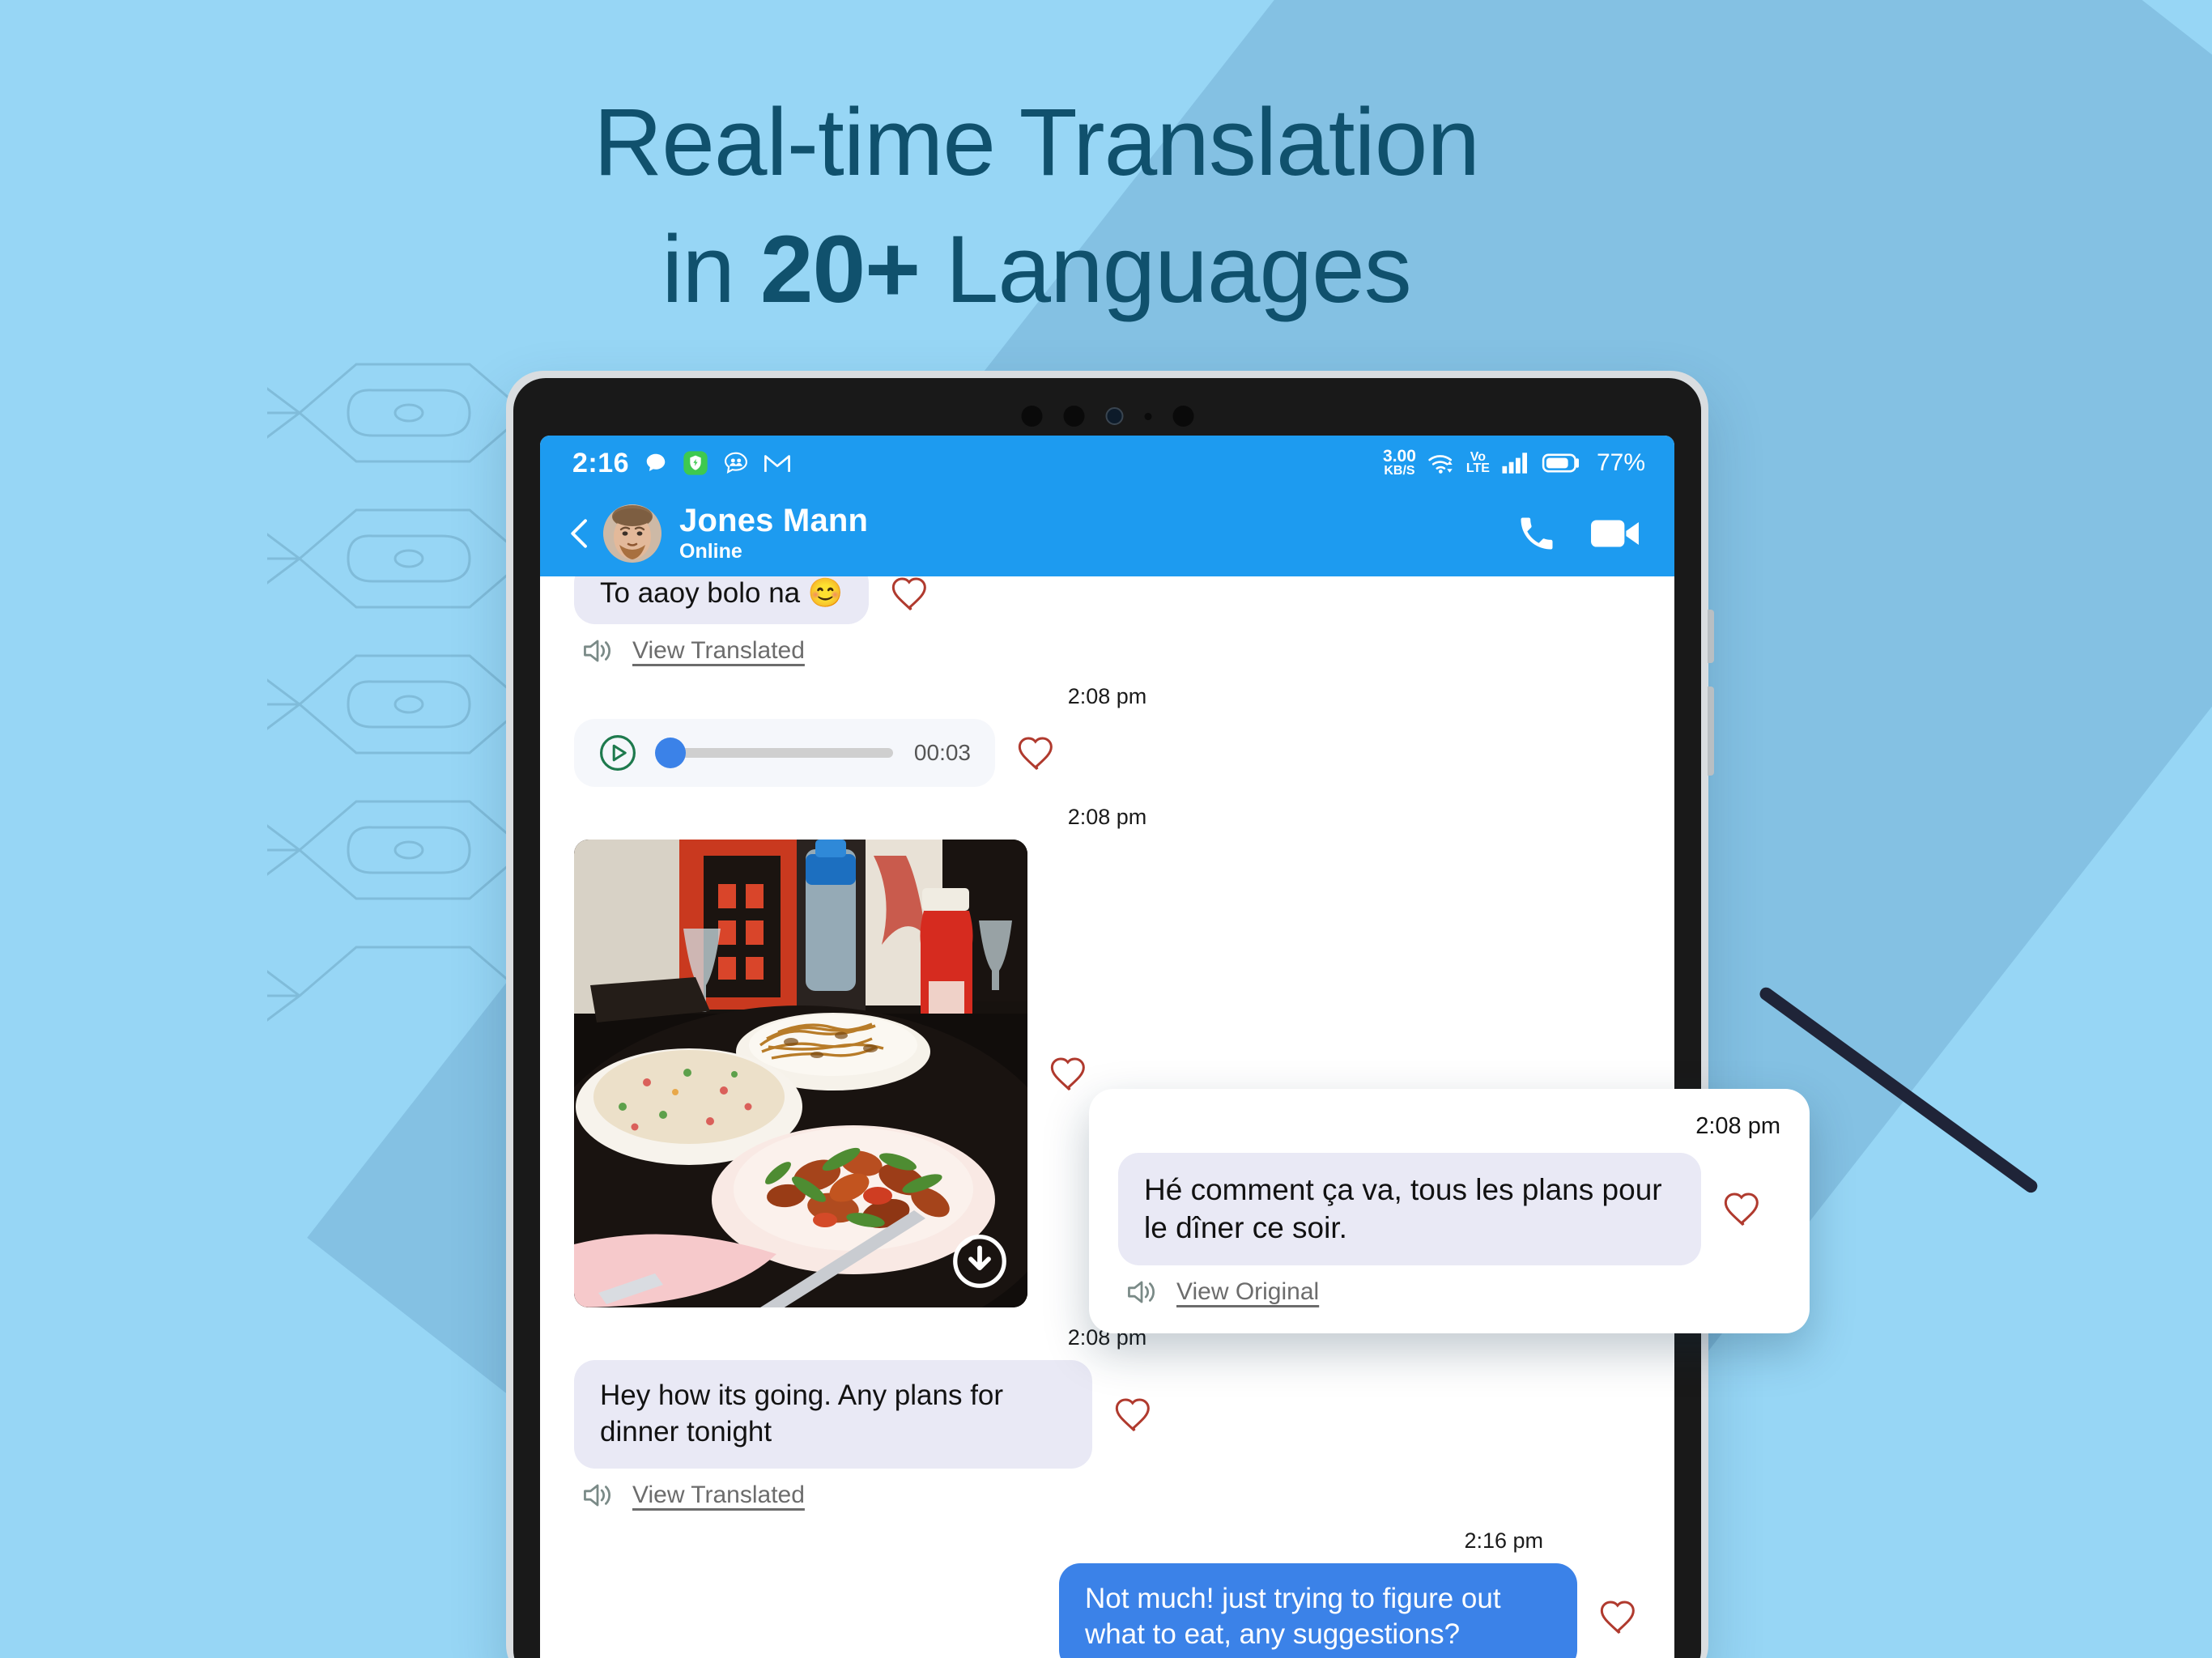 This screenshot has height=1658, width=2212. I want to click on view-original-row: View Original, so click(1449, 1292).